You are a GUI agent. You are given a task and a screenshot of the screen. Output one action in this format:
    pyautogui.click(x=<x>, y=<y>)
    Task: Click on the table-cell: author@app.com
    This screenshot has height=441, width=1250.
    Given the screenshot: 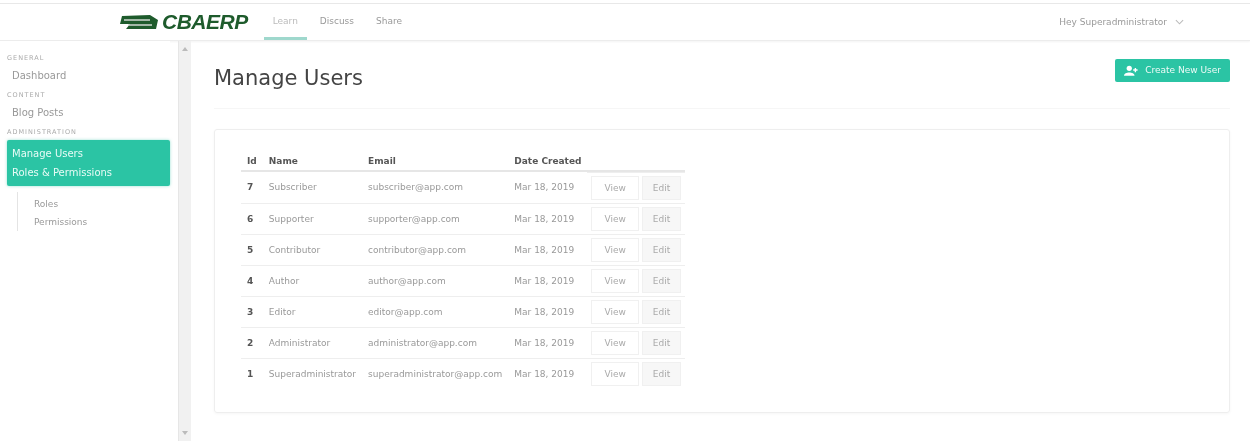 What is the action you would take?
    pyautogui.click(x=435, y=280)
    